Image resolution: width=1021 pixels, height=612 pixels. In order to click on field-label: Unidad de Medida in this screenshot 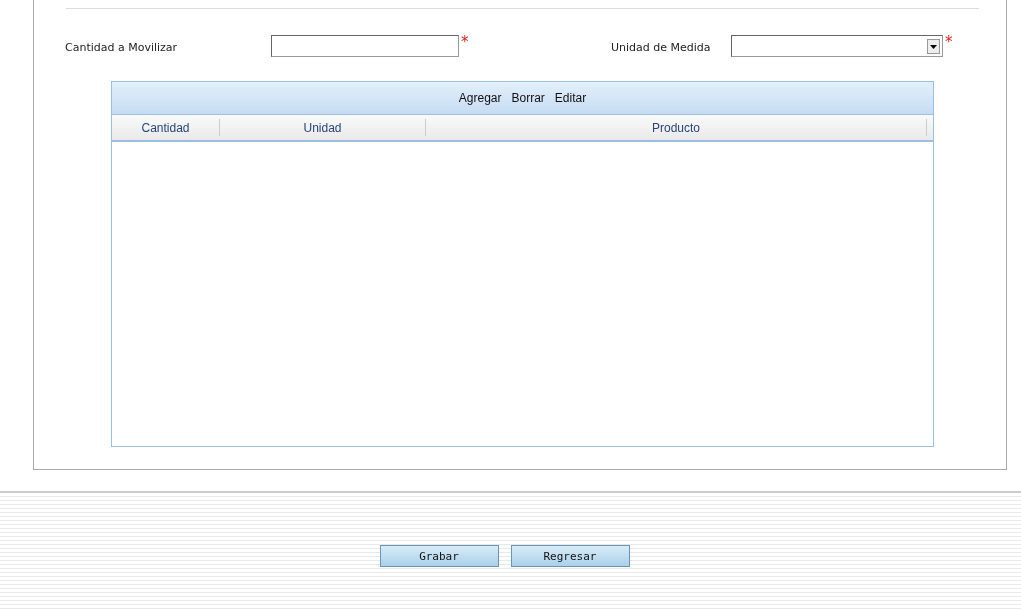, I will do `click(661, 47)`.